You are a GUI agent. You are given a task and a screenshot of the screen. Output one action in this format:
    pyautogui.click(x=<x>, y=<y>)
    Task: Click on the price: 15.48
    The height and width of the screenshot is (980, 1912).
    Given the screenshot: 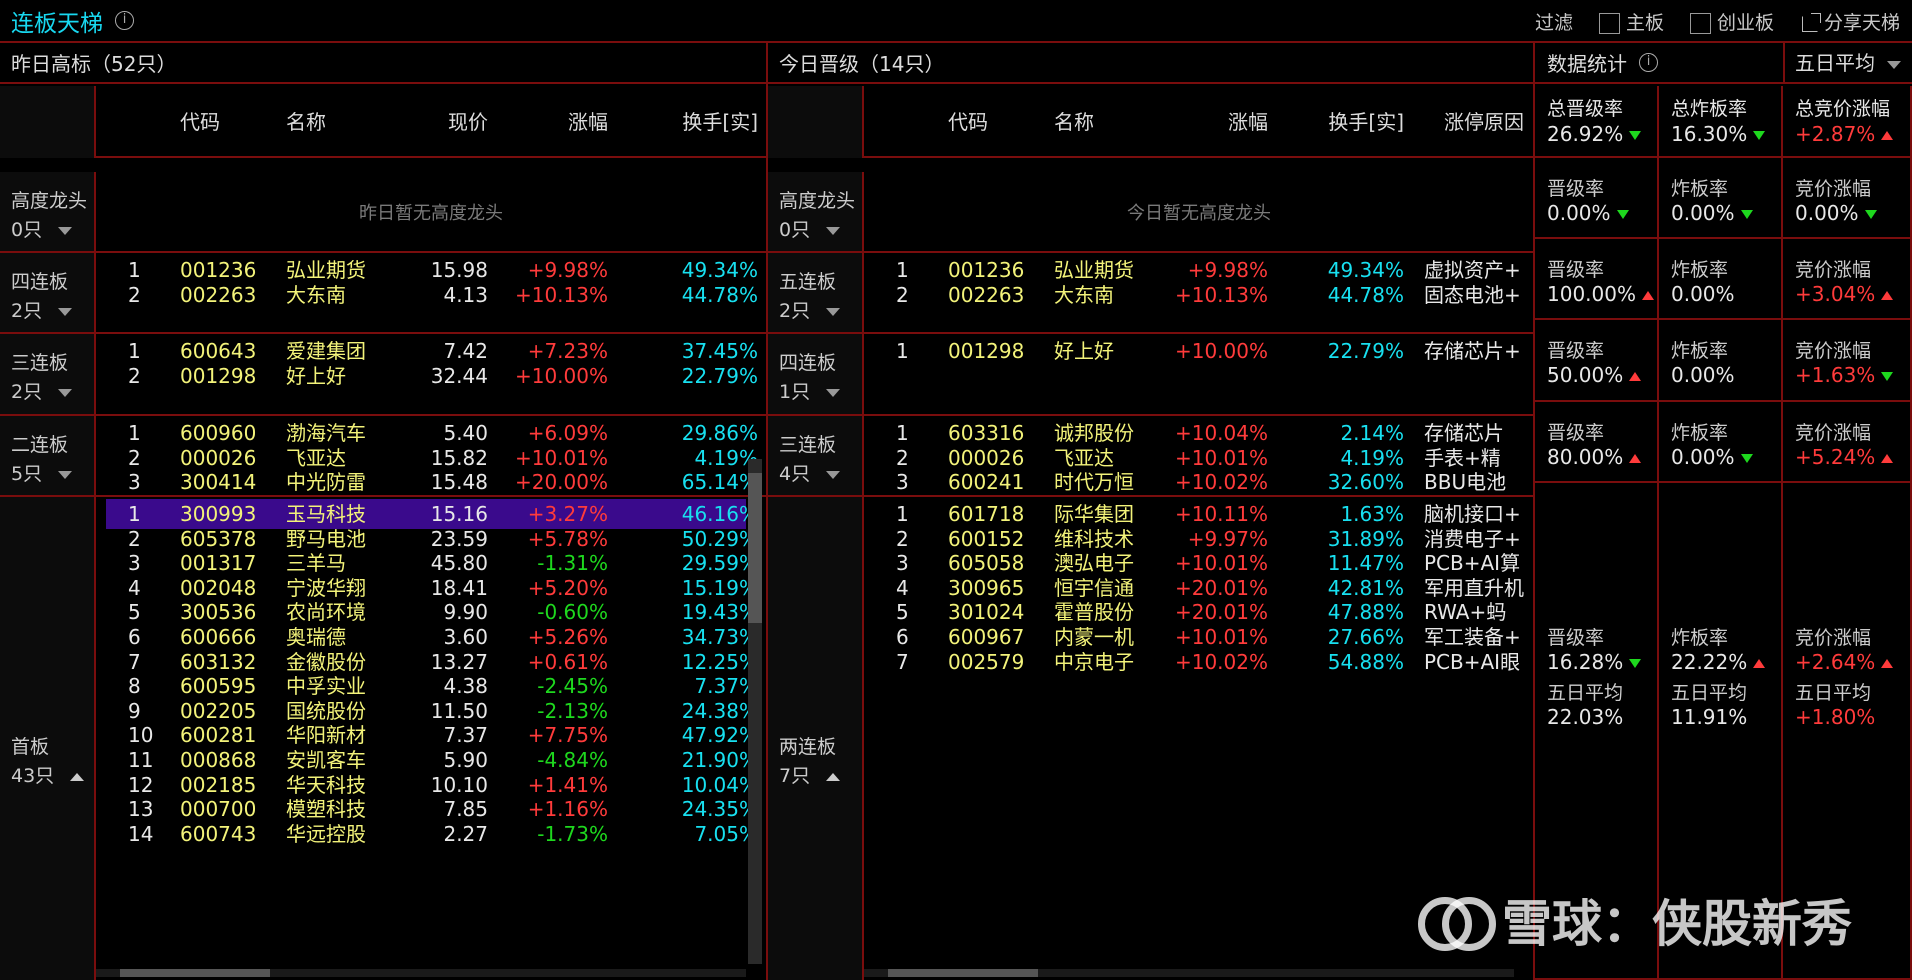 What is the action you would take?
    pyautogui.click(x=459, y=482)
    